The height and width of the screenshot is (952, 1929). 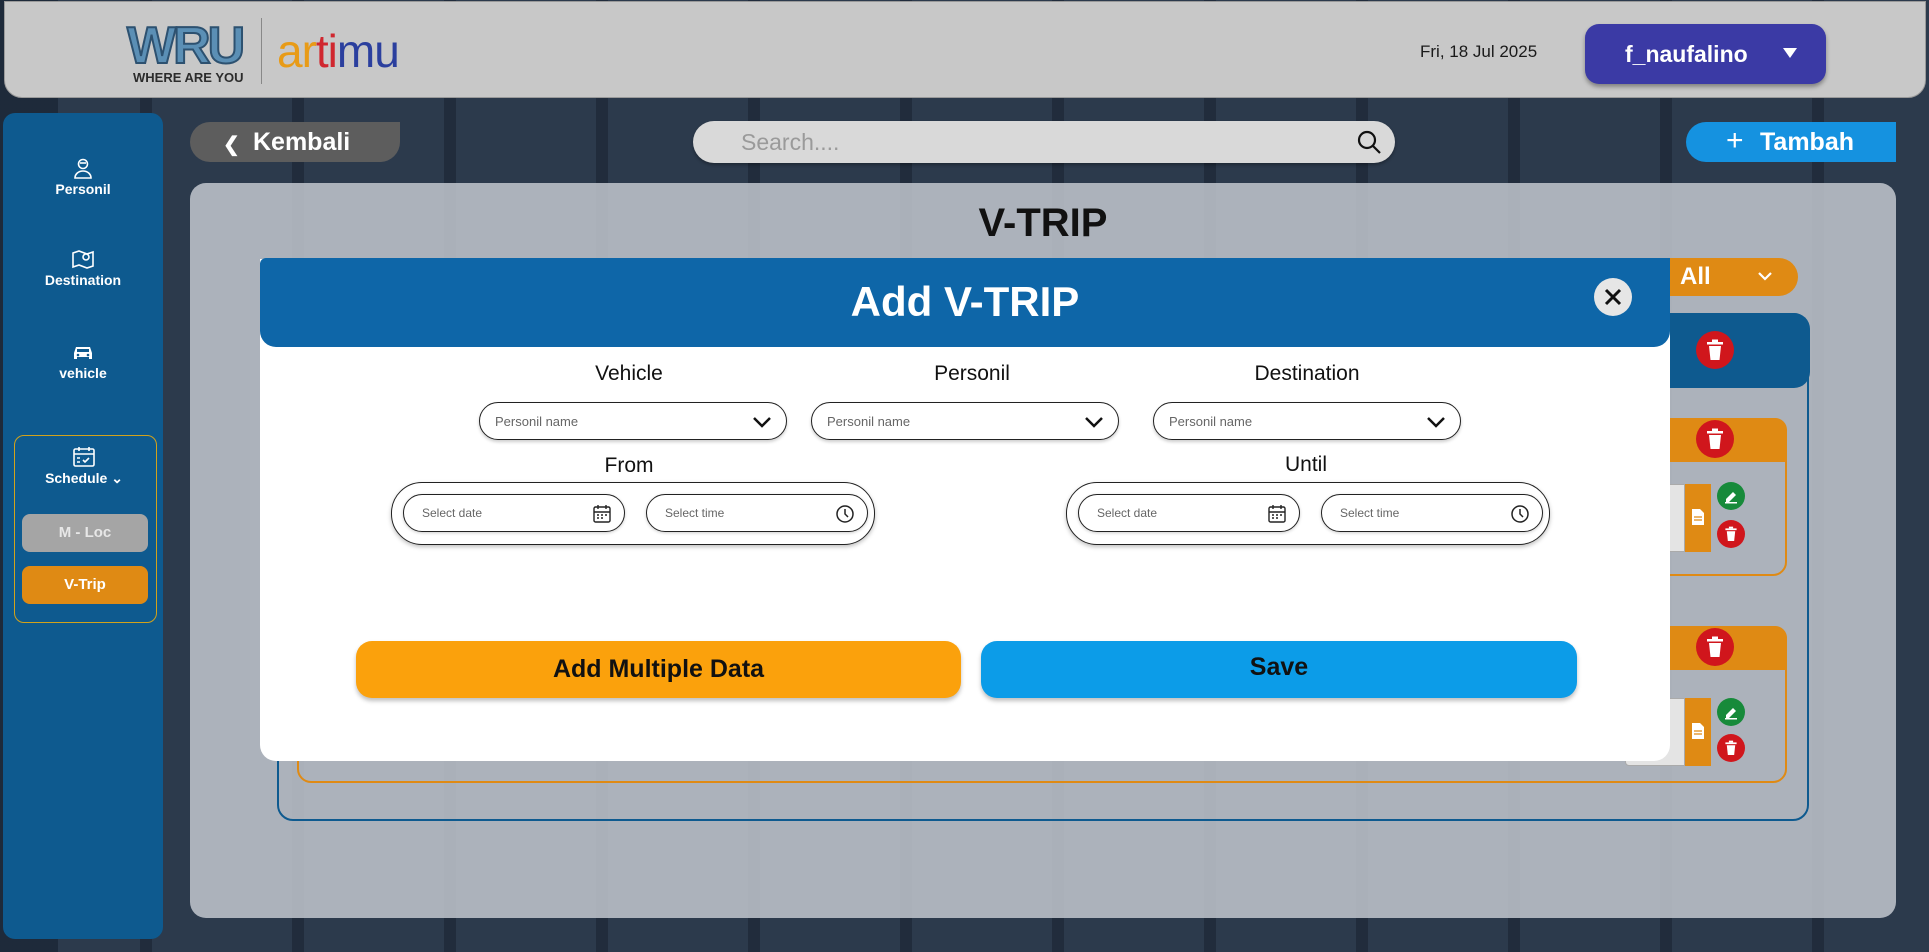 What do you see at coordinates (1189, 513) in the screenshot?
I see `until-date-input: Select date` at bounding box center [1189, 513].